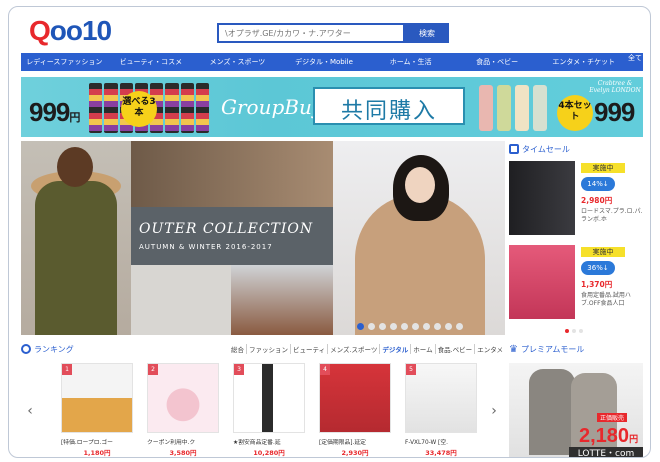 This screenshot has height=462, width=660. I want to click on ranking-item: 3 ★割安商品定番.延 10,280円, so click(269, 410).